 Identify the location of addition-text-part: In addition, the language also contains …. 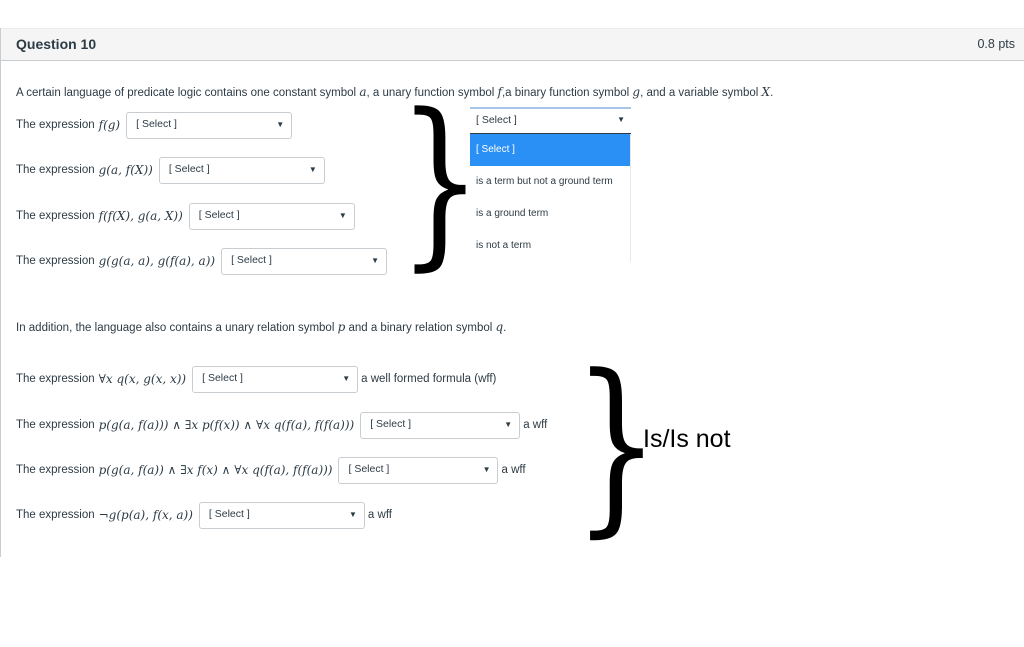
(177, 328).